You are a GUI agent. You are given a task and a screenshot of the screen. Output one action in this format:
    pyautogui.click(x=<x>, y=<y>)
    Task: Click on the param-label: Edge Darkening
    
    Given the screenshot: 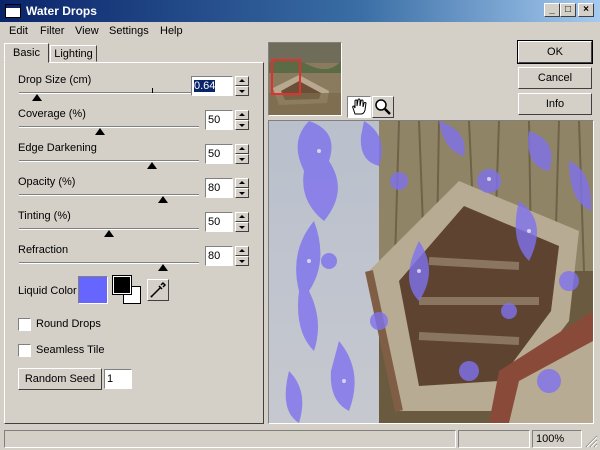 What is the action you would take?
    pyautogui.click(x=57, y=148)
    